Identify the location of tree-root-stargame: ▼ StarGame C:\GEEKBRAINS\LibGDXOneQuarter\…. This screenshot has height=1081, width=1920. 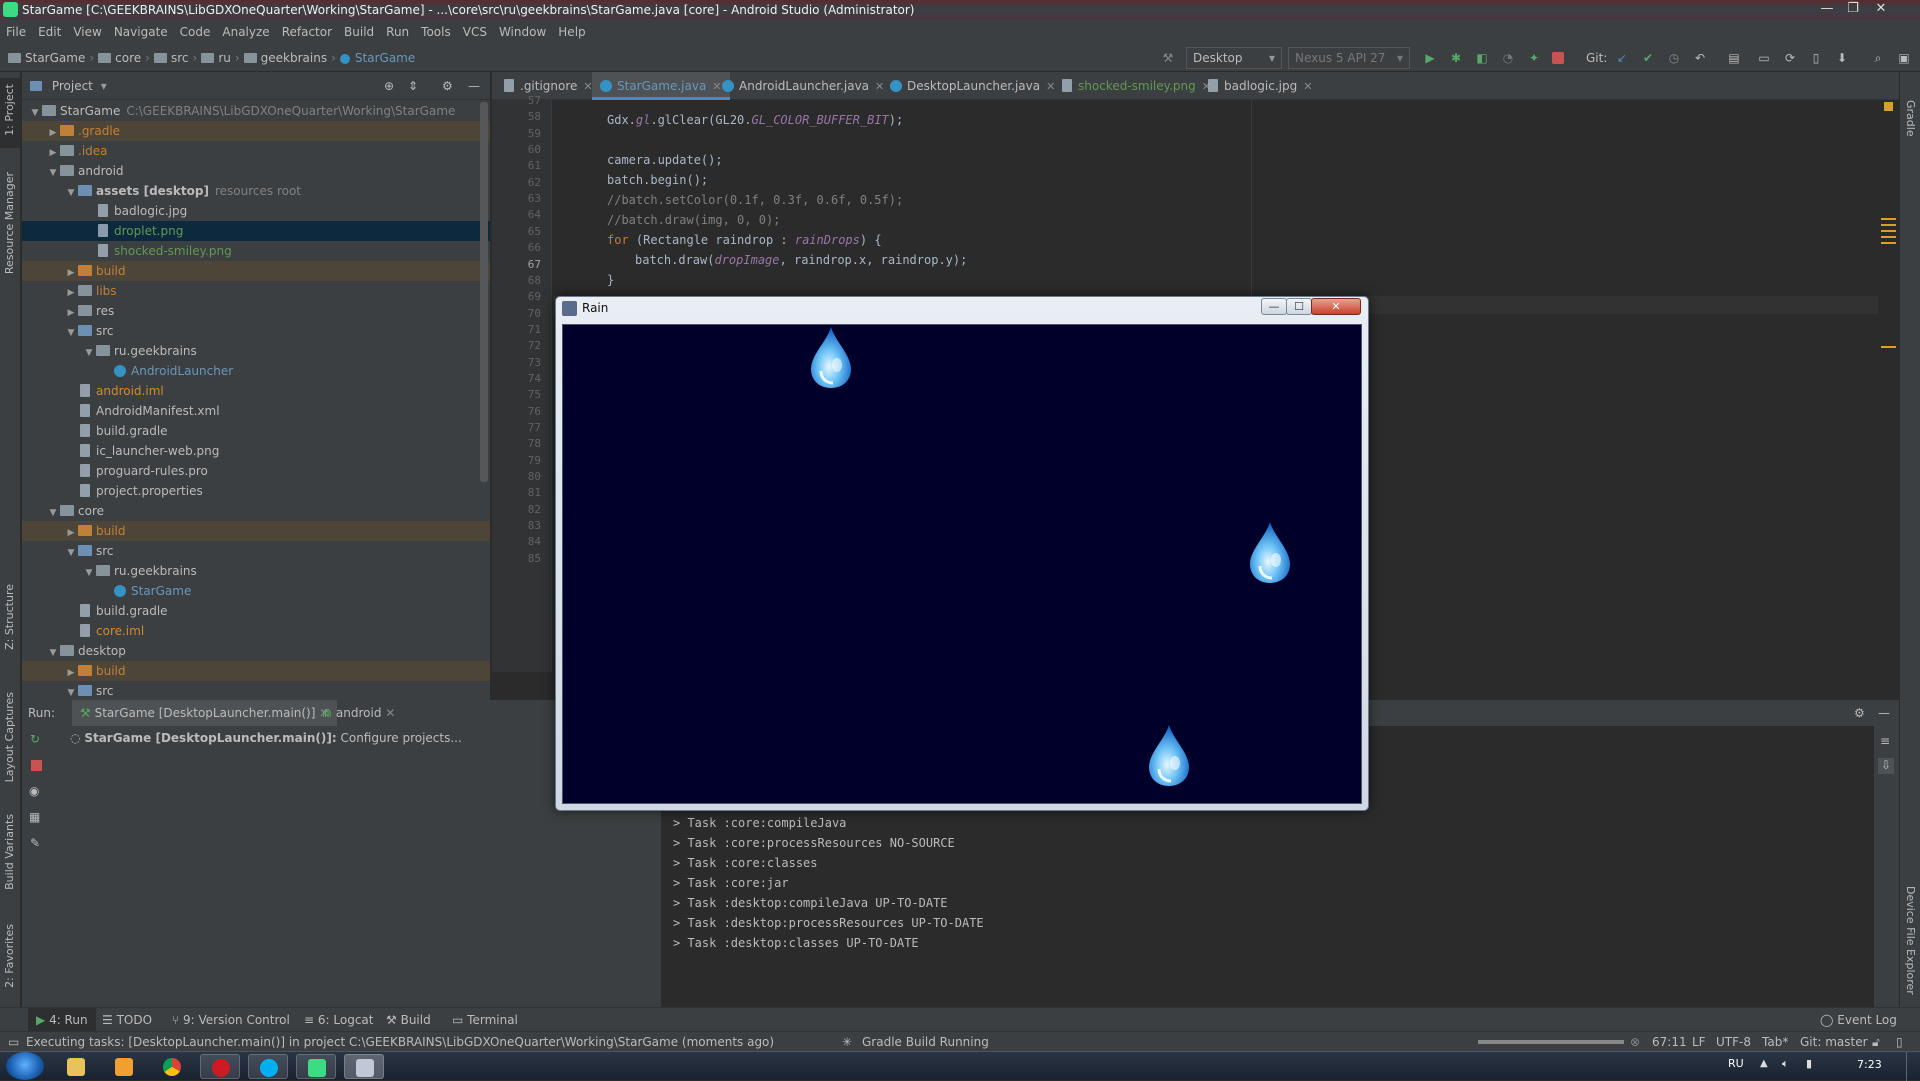
(256, 111).